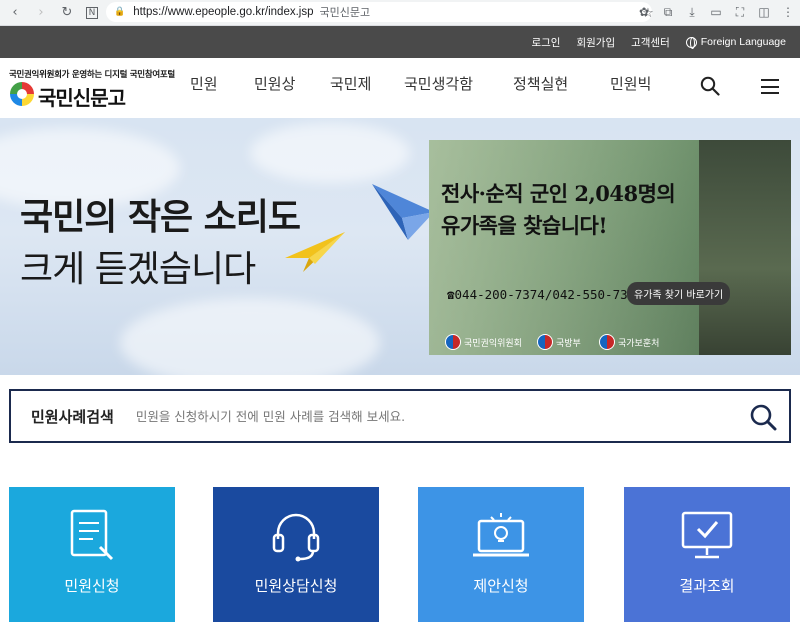 This screenshot has height=622, width=800. What do you see at coordinates (41, 13) in the screenshot?
I see `forward-icon: ›` at bounding box center [41, 13].